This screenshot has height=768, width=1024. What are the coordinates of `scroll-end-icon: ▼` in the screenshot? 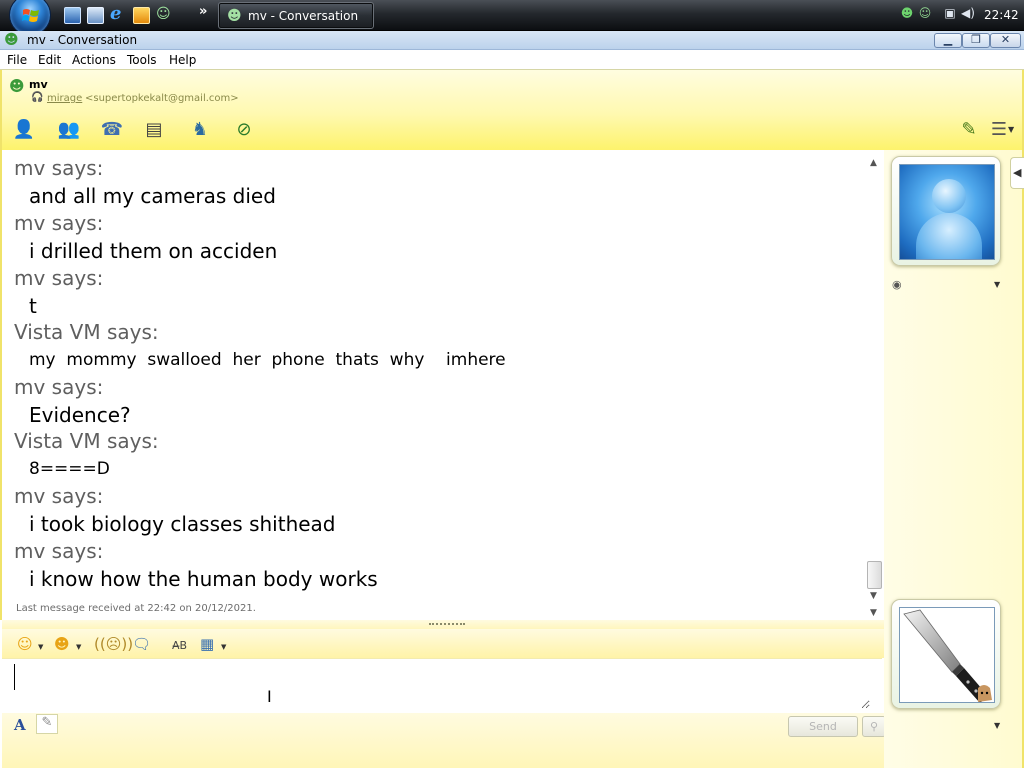 It's located at (873, 613).